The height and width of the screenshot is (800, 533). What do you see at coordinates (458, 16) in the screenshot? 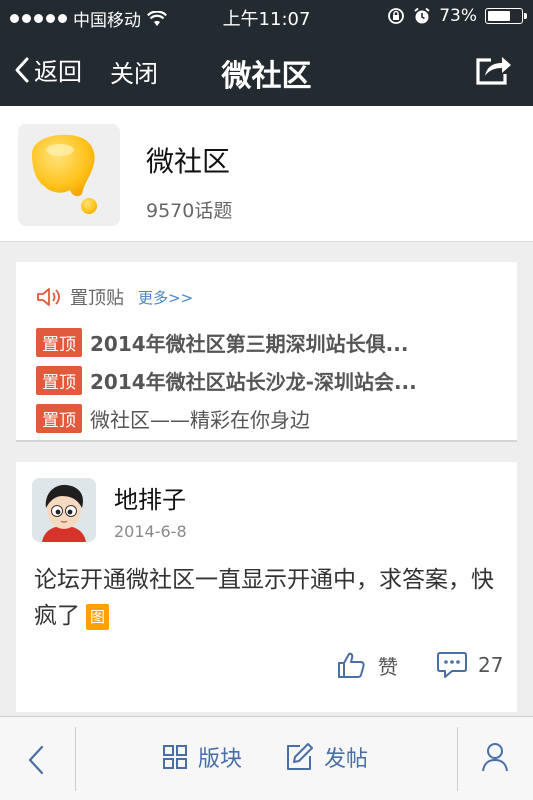
I see `battery-percent: 73%` at bounding box center [458, 16].